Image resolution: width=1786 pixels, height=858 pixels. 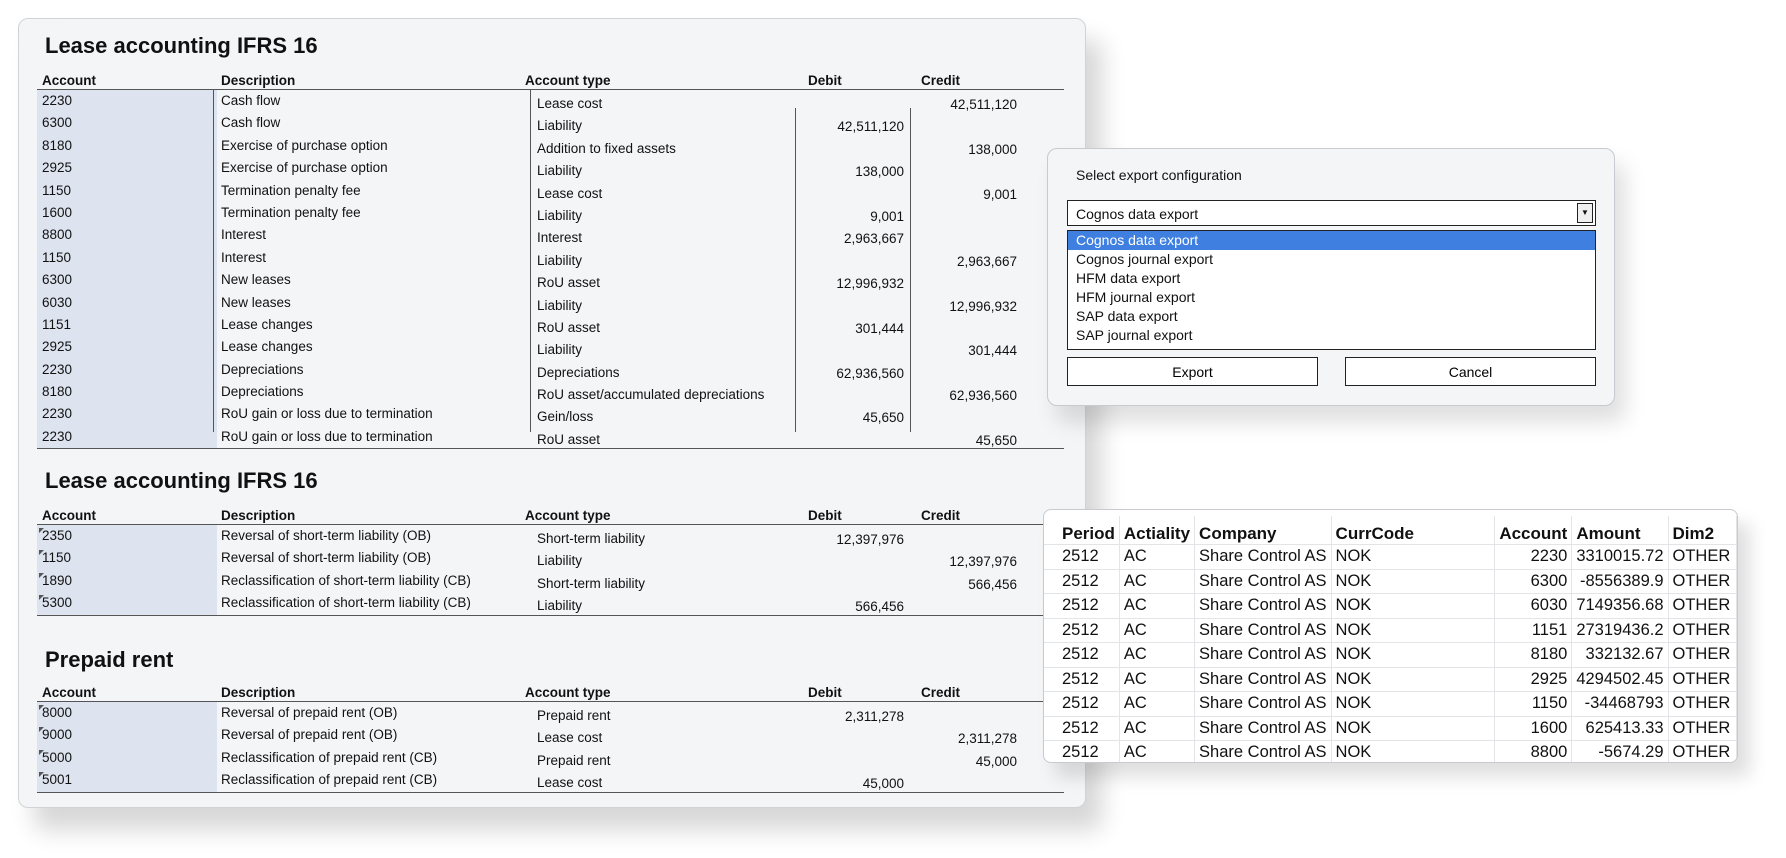 What do you see at coordinates (291, 212) in the screenshot?
I see `description-cell: Termination penalty fee` at bounding box center [291, 212].